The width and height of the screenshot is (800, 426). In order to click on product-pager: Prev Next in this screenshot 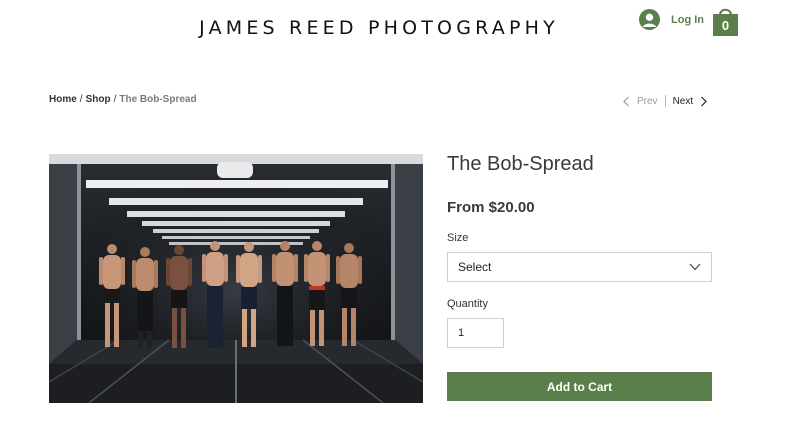, I will do `click(665, 101)`.